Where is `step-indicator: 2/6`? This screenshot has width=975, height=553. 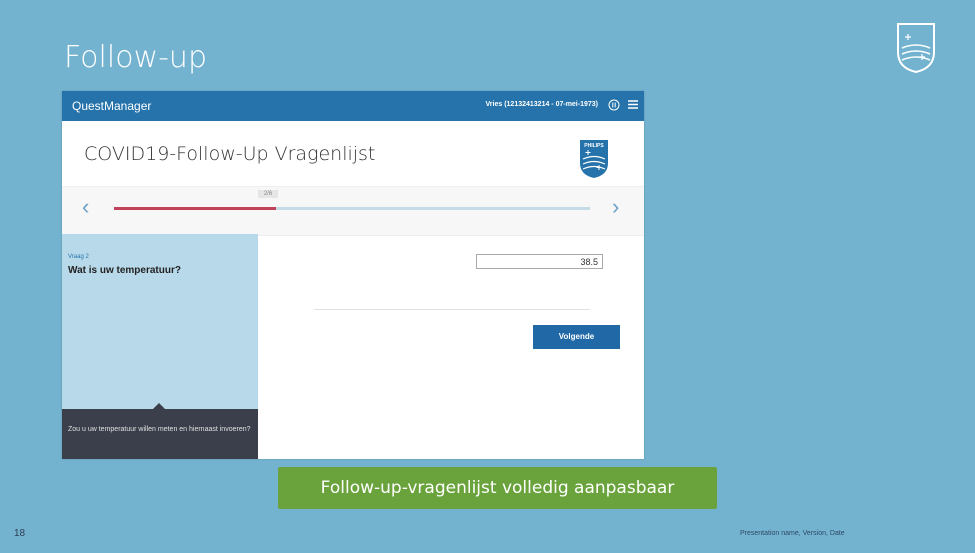
step-indicator: 2/6 is located at coordinates (268, 194).